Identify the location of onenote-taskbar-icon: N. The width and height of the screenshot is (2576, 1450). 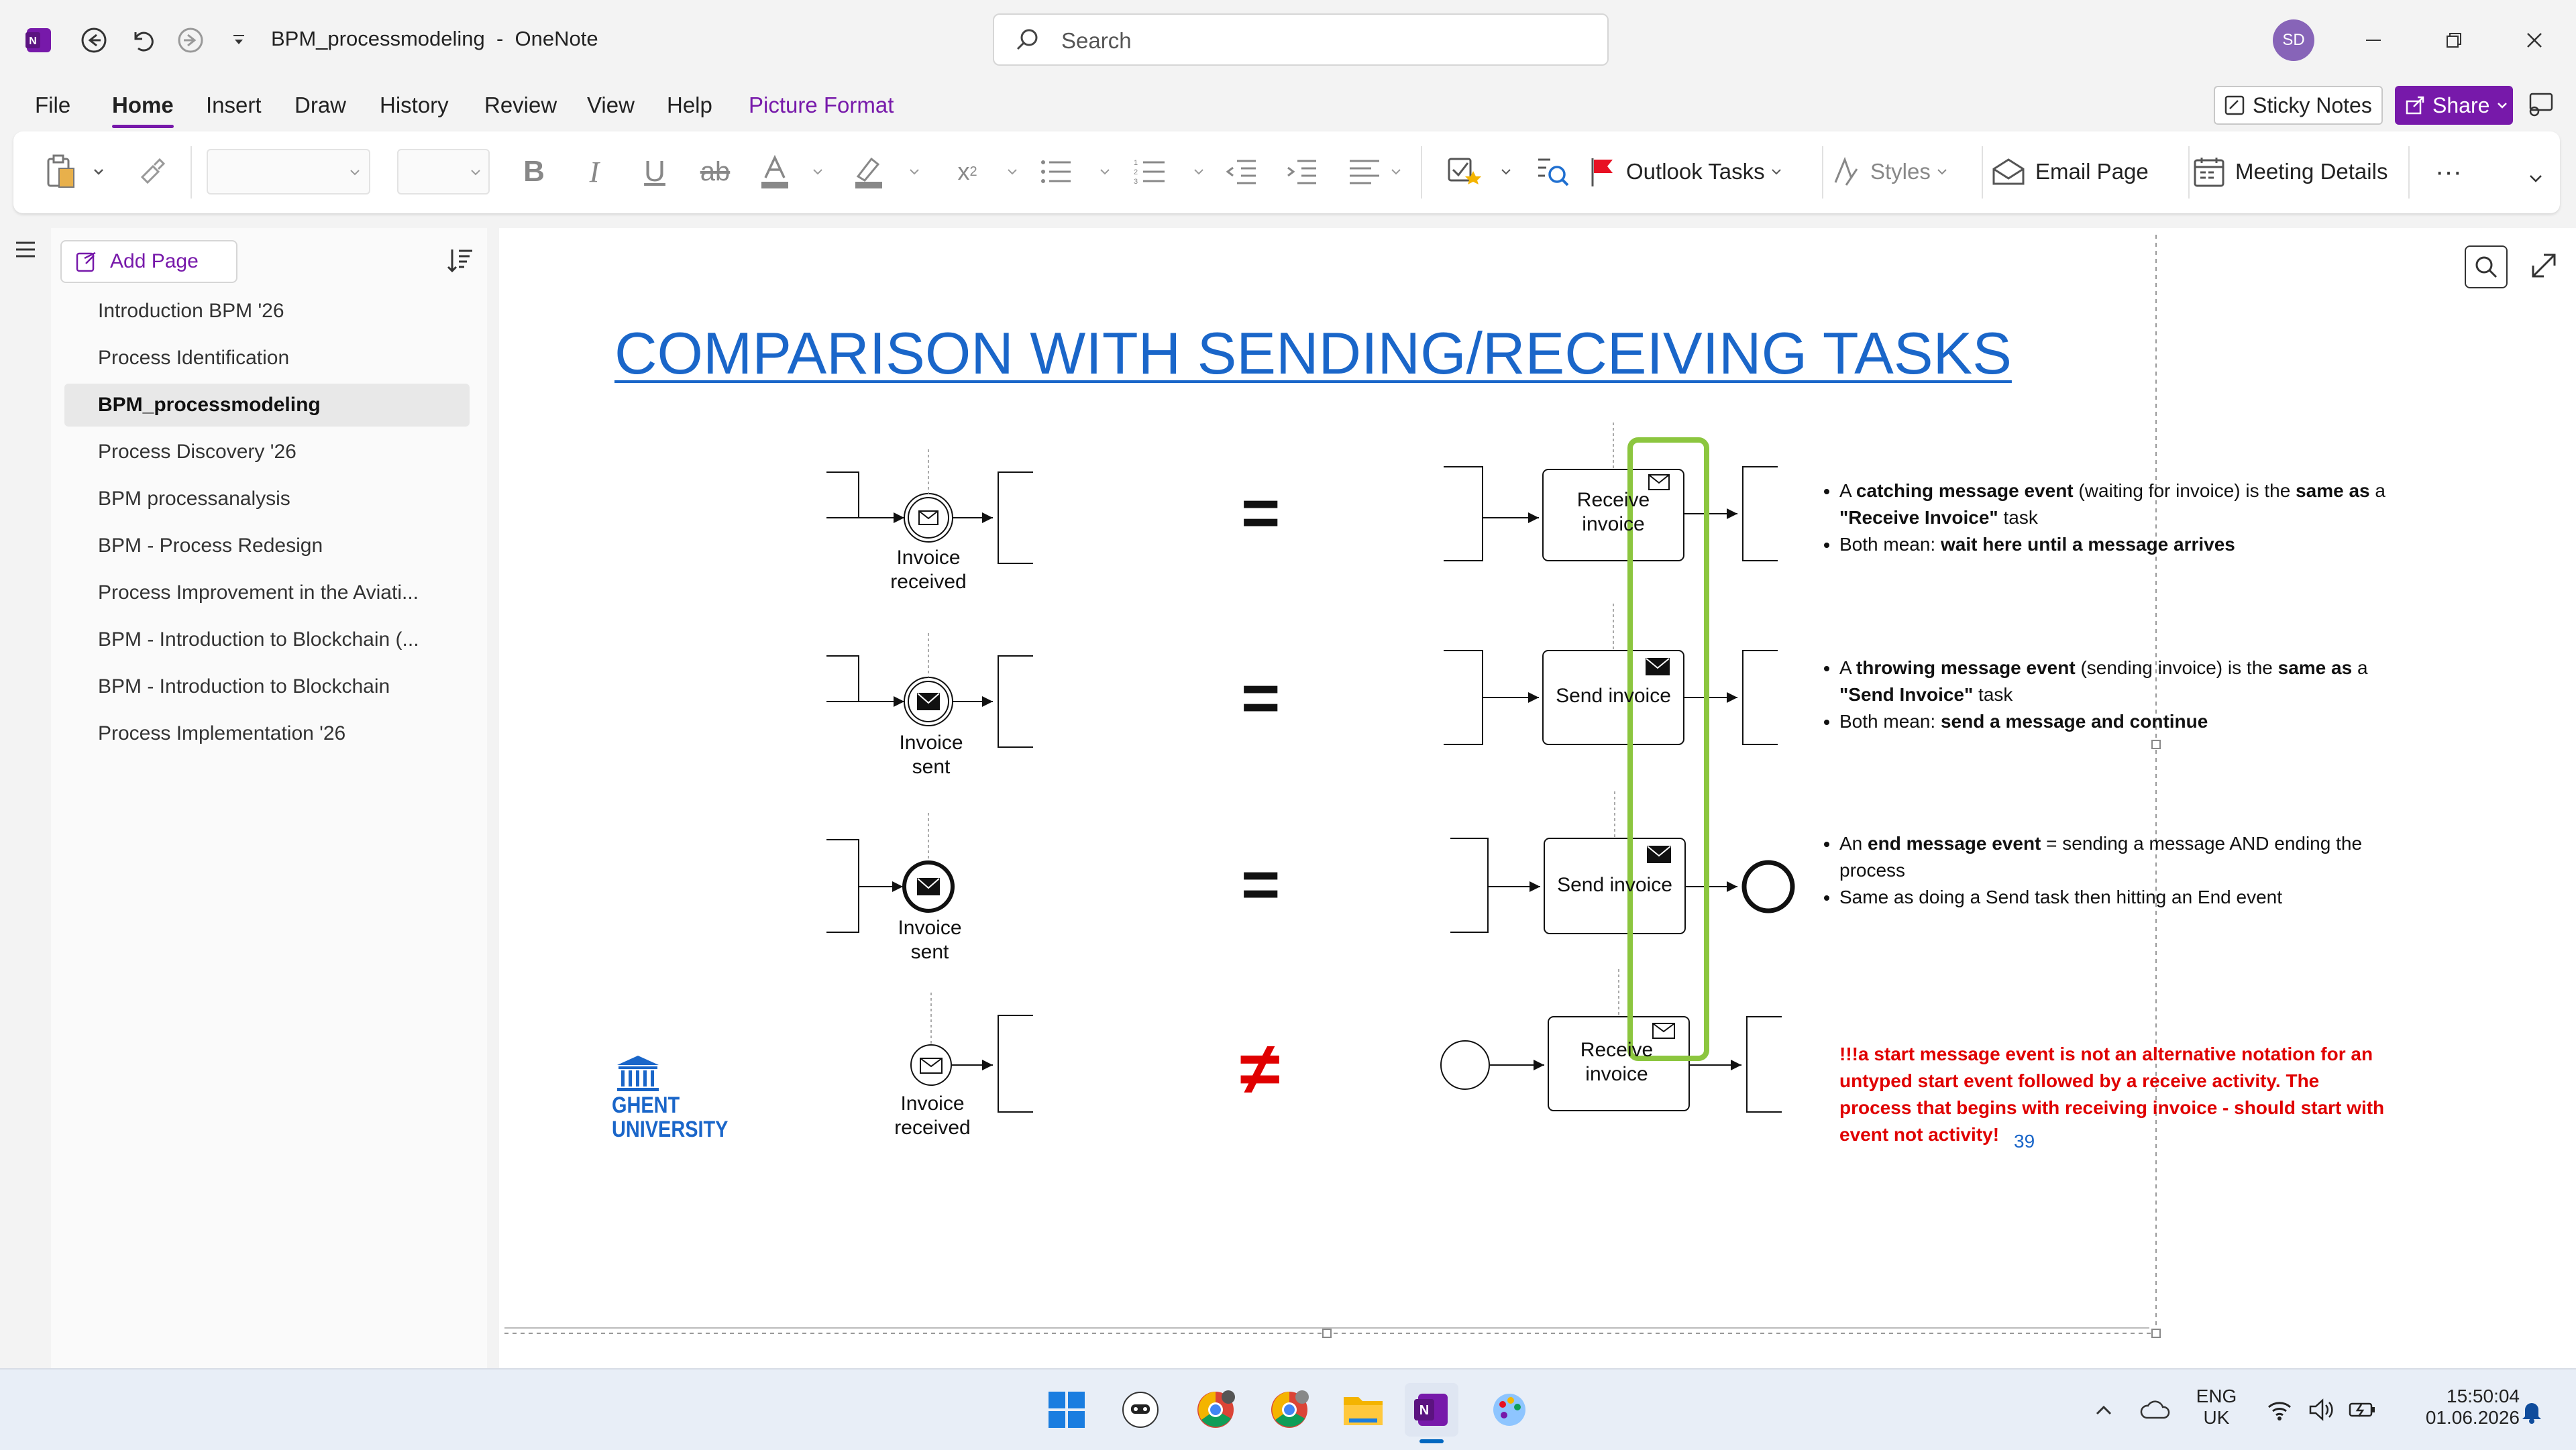
(1431, 1410).